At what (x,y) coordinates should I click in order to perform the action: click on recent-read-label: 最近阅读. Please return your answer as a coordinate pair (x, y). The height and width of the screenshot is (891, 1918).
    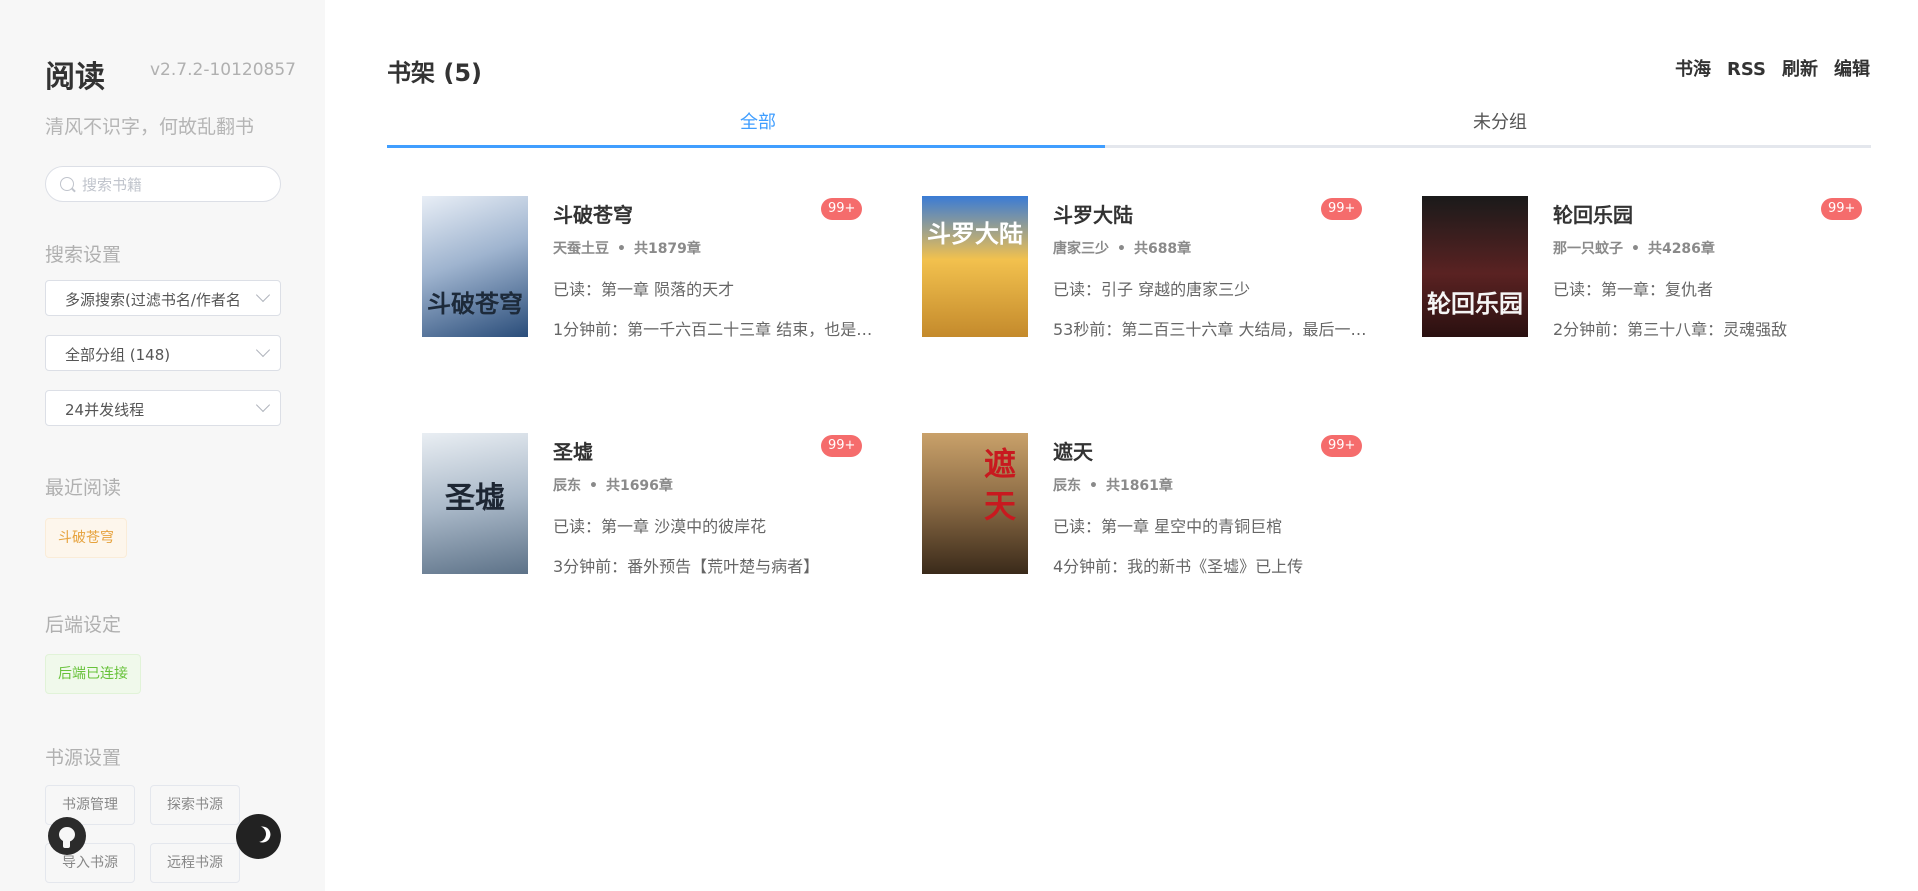
    Looking at the image, I should click on (83, 488).